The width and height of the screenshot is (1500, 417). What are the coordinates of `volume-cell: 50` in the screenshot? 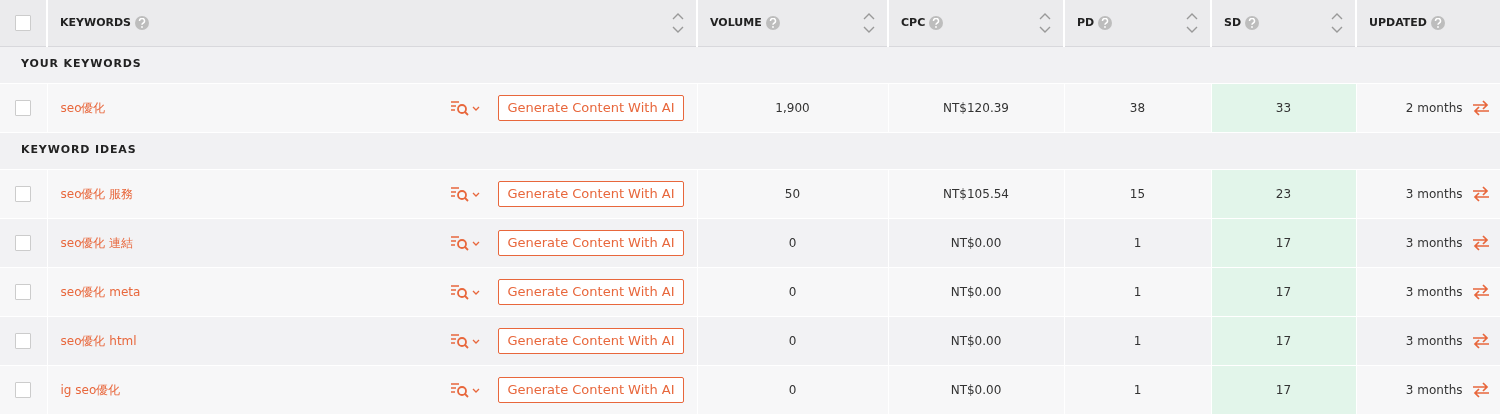 It's located at (792, 193).